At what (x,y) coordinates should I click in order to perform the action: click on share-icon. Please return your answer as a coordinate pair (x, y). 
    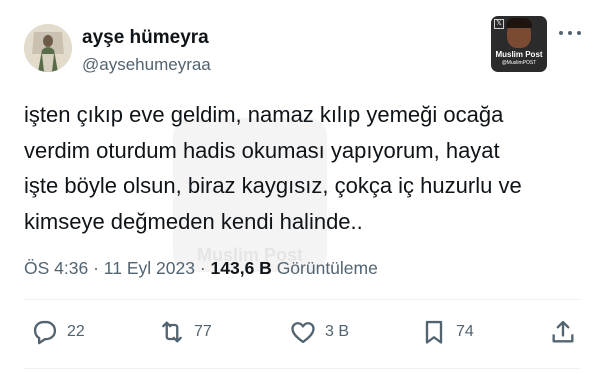
    Looking at the image, I should click on (563, 331).